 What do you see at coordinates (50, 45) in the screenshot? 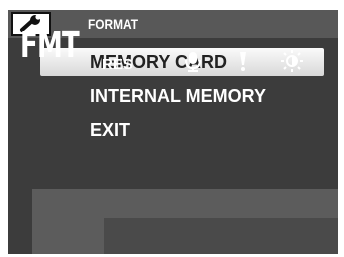
I see `mode-label: FMT` at bounding box center [50, 45].